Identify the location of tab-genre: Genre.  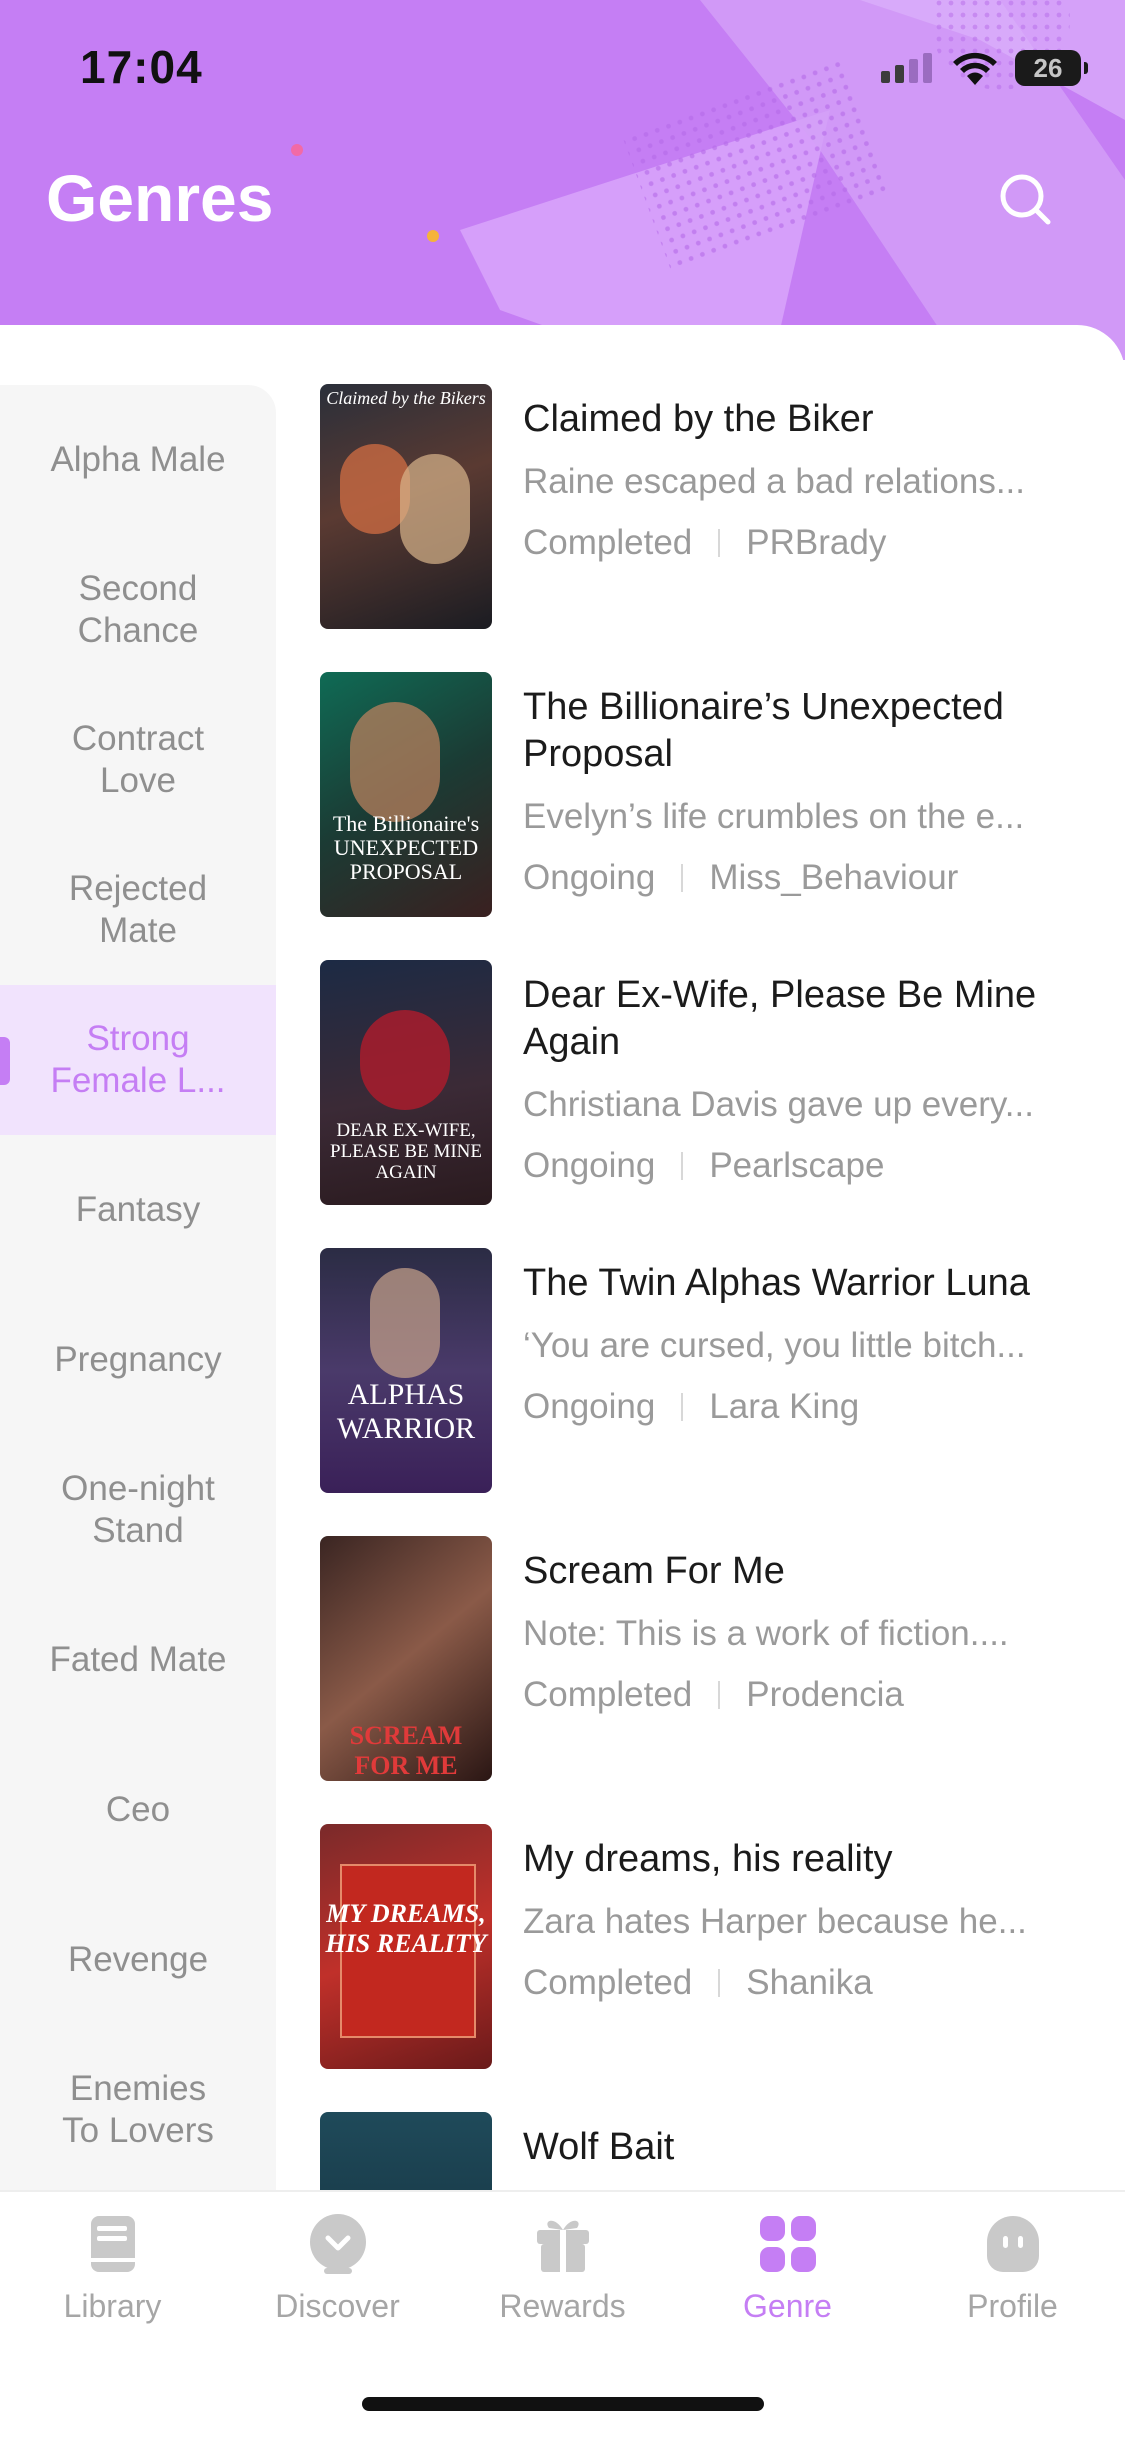
(787, 2282).